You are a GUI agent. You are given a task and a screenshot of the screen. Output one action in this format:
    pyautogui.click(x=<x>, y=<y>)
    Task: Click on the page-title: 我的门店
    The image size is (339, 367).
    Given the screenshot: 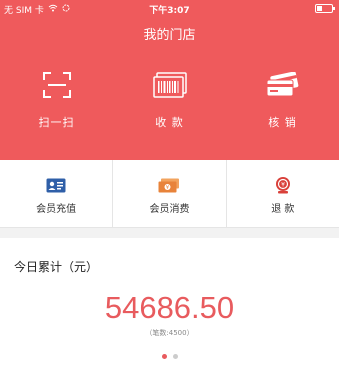 What is the action you would take?
    pyautogui.click(x=169, y=35)
    